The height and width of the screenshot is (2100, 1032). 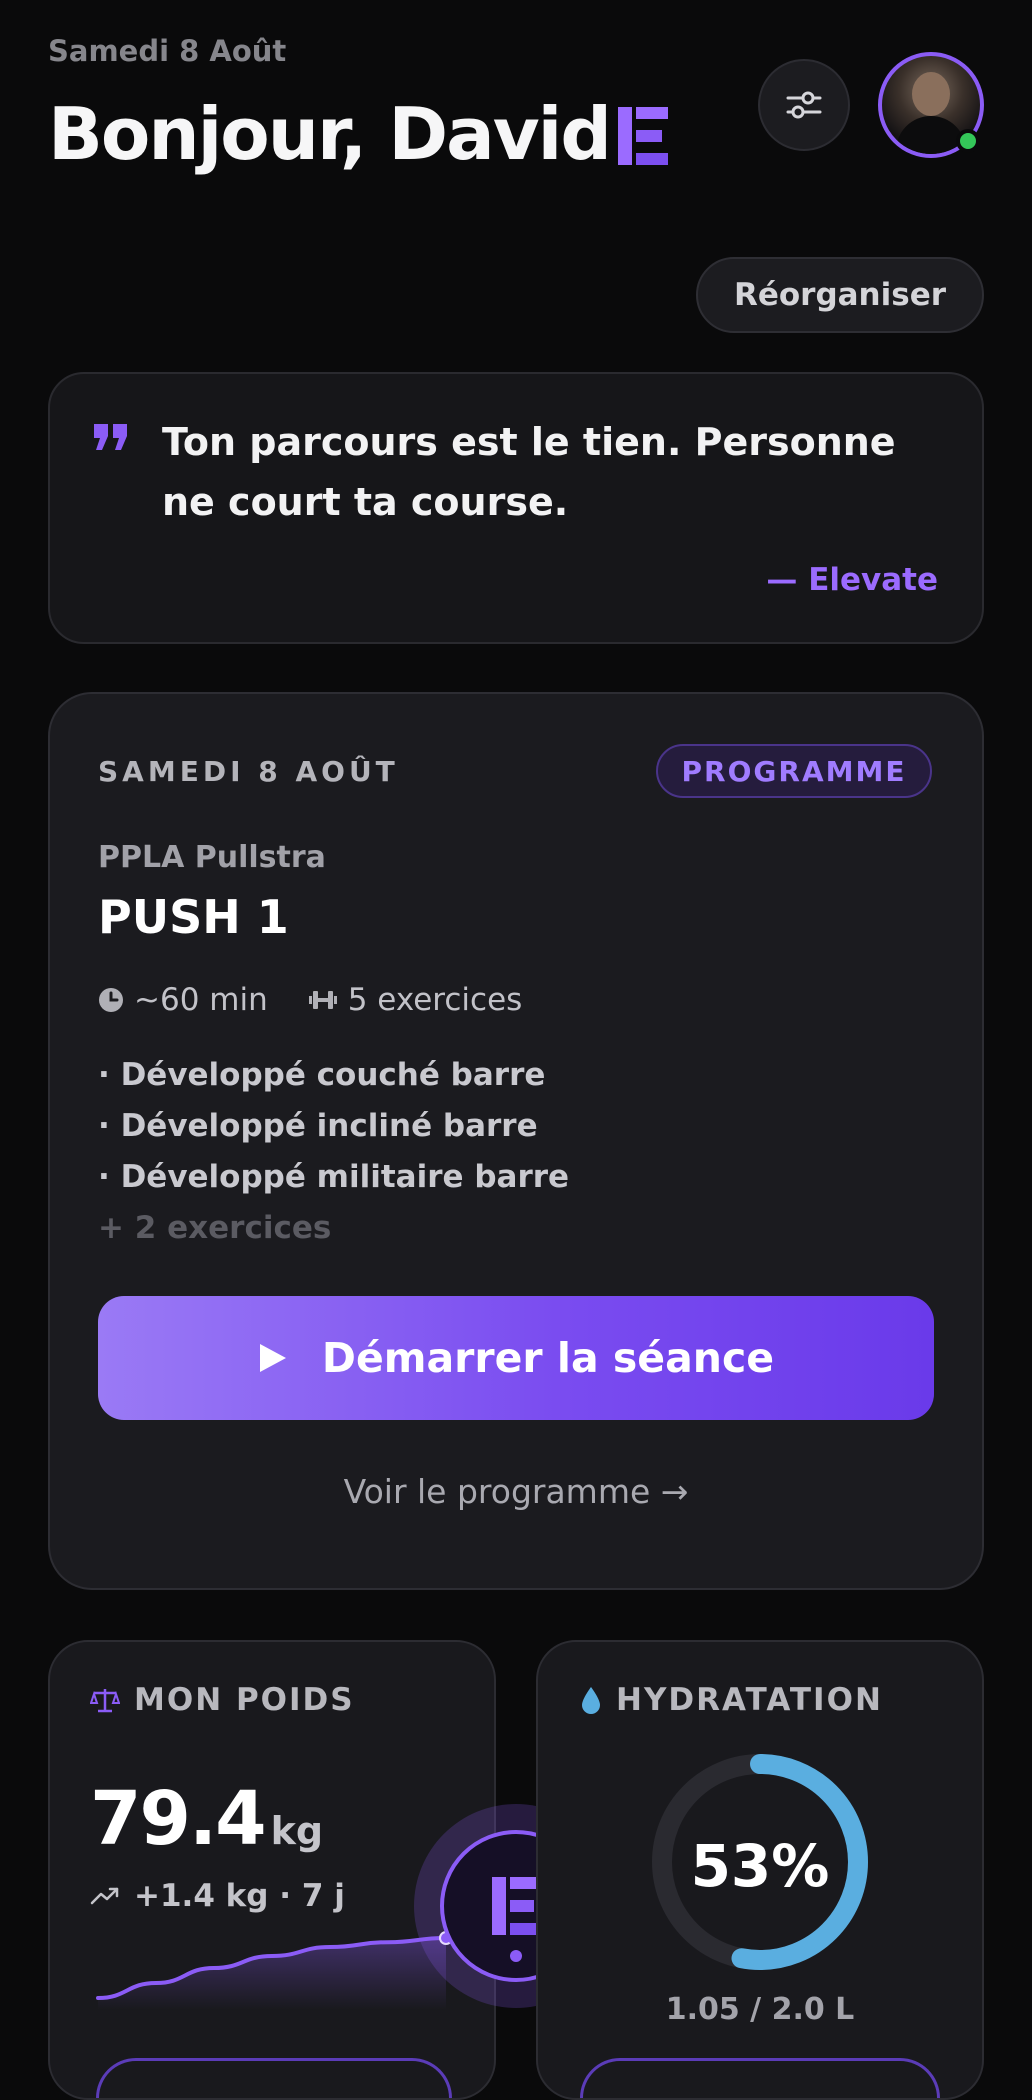 I want to click on duration-text: ~60 min, so click(x=201, y=1000).